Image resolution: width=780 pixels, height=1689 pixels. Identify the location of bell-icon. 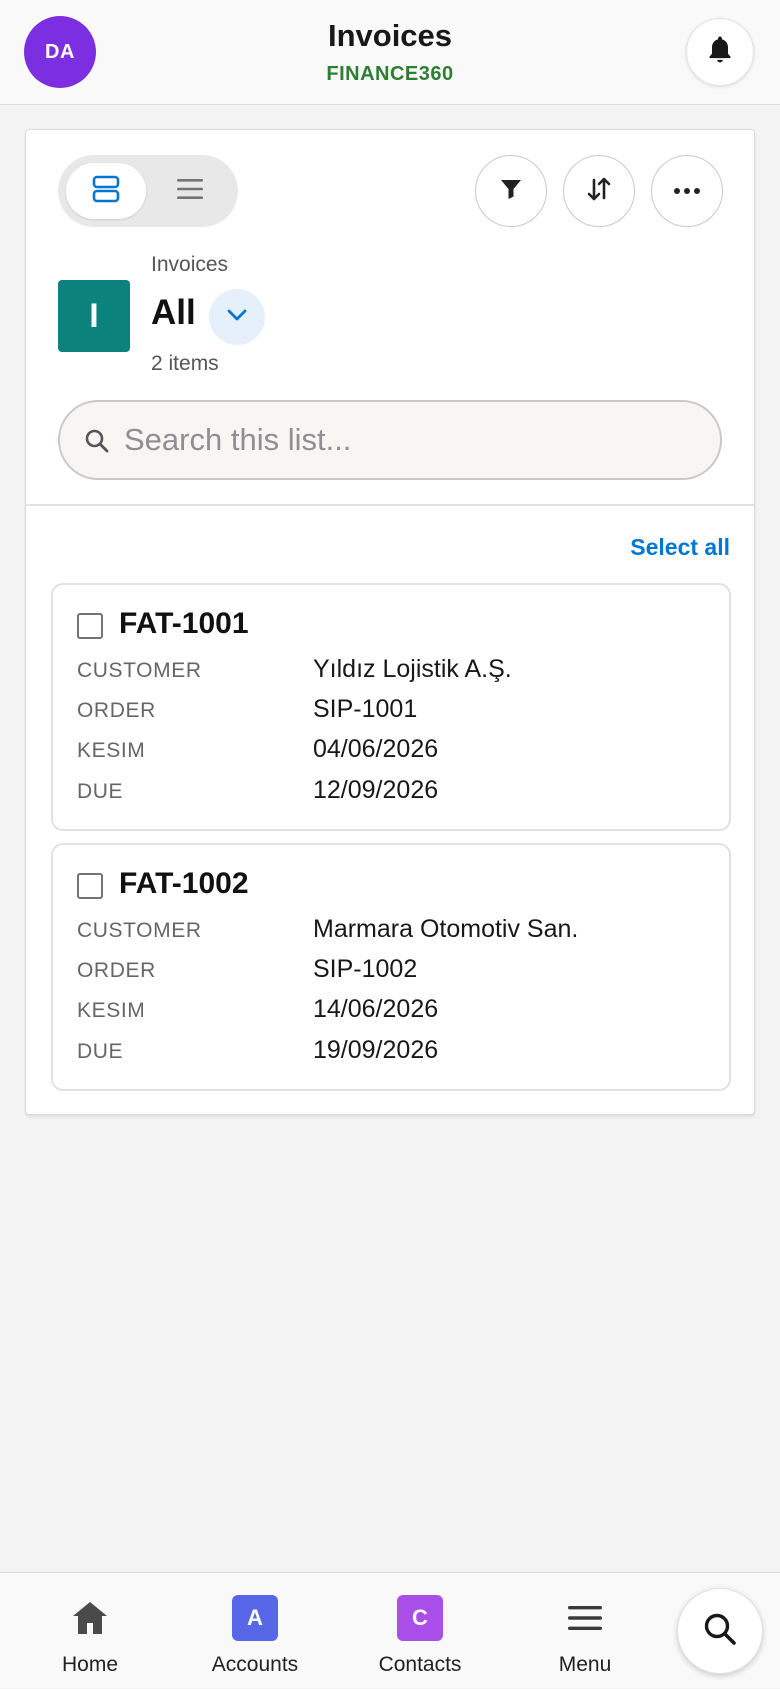
(720, 52).